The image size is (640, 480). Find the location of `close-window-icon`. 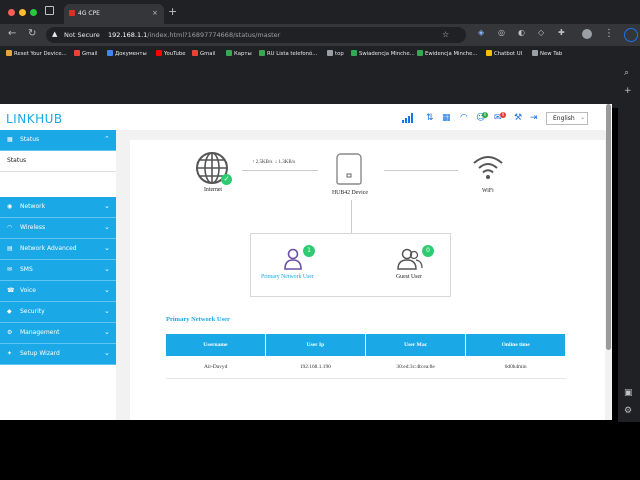

close-window-icon is located at coordinates (11, 12).